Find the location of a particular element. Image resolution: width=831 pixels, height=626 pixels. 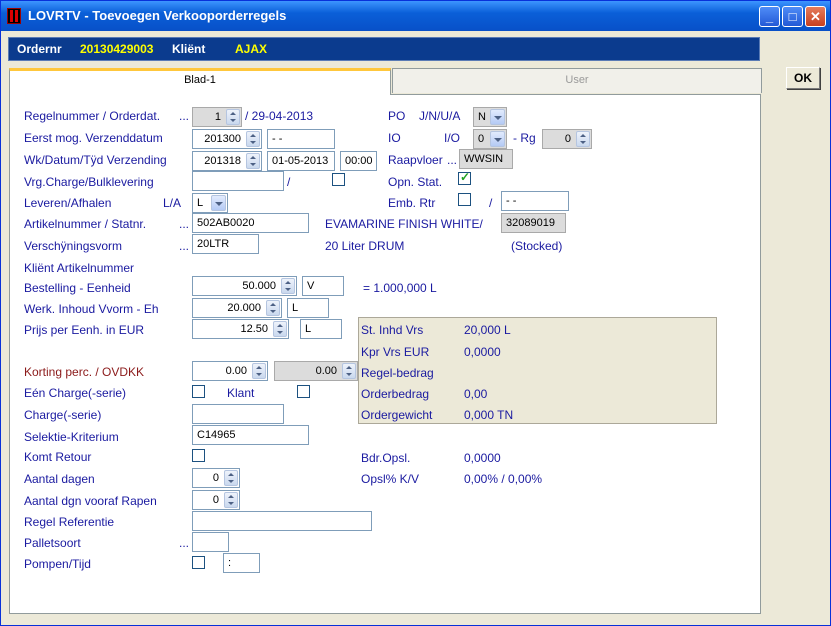

regel-referentie-field is located at coordinates (282, 521).